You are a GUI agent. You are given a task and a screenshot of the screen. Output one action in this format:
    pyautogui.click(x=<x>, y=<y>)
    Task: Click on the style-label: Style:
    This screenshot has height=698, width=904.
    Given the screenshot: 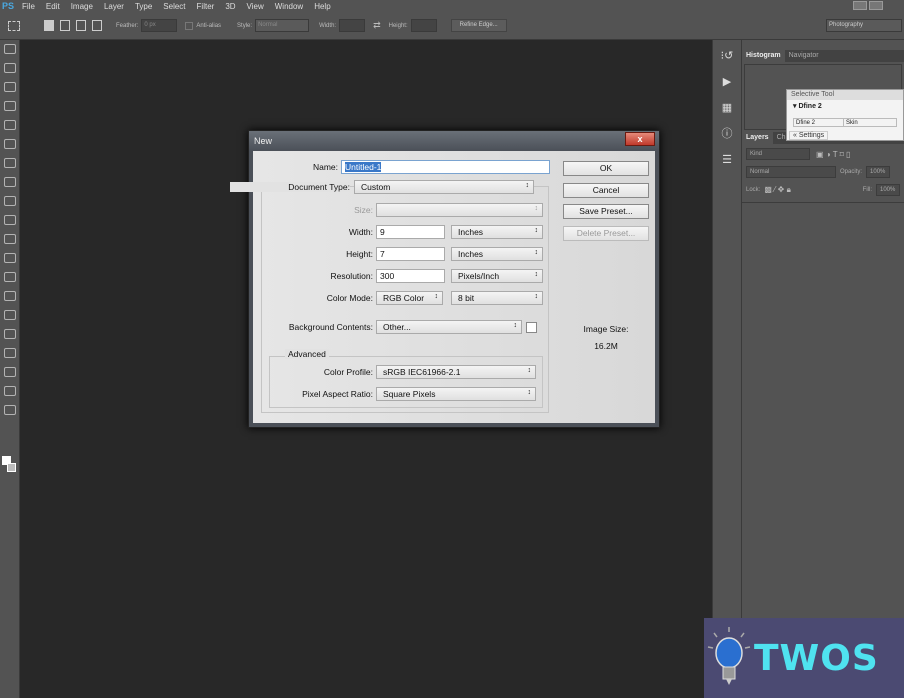 What is the action you would take?
    pyautogui.click(x=245, y=25)
    